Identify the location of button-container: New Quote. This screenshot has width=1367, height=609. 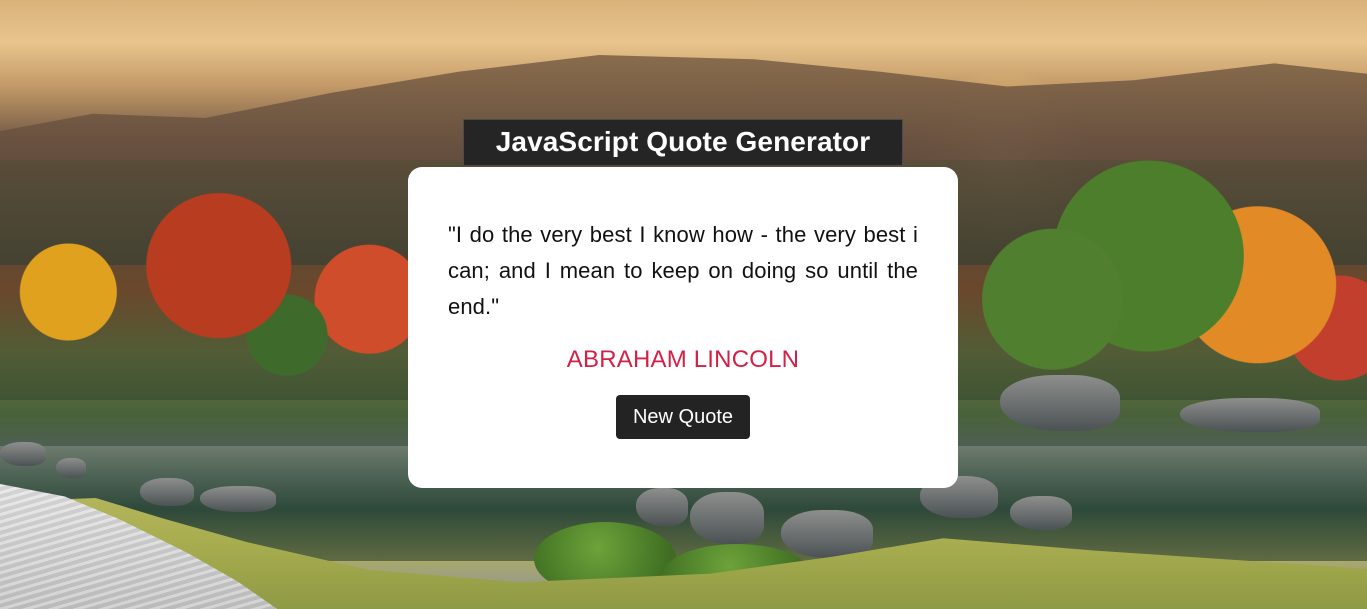
(683, 417).